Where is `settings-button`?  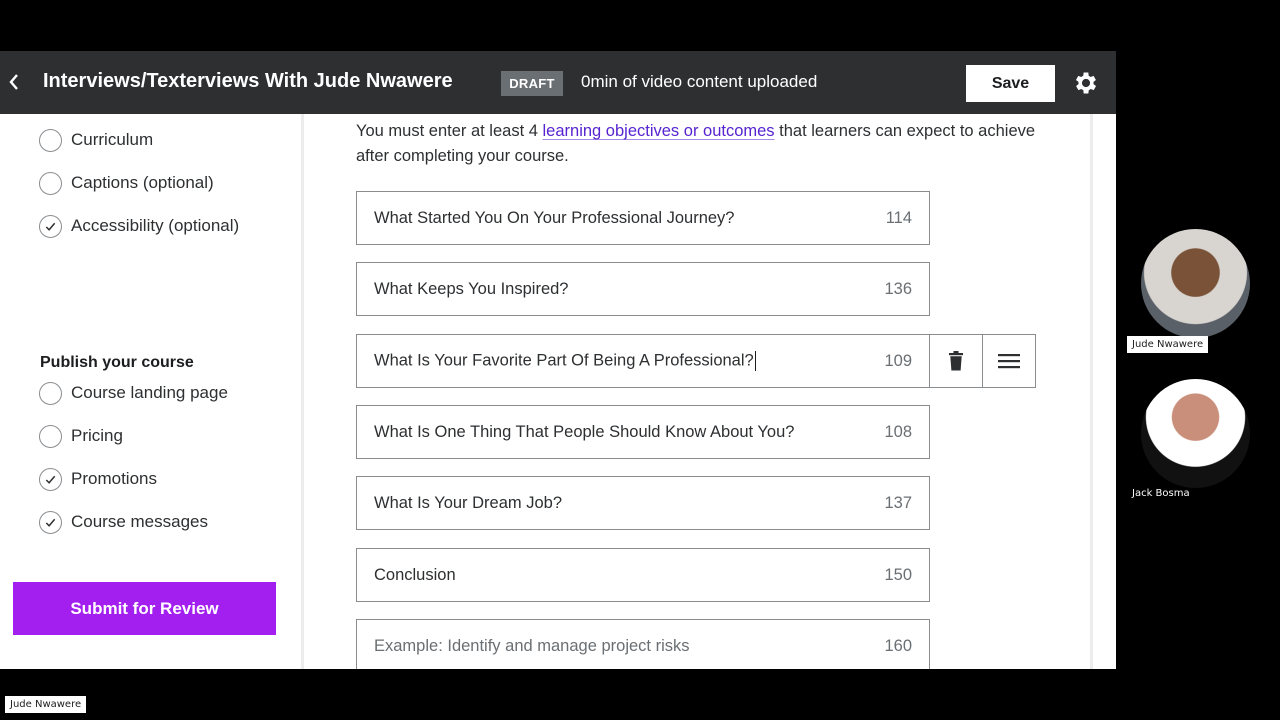 settings-button is located at coordinates (1086, 83).